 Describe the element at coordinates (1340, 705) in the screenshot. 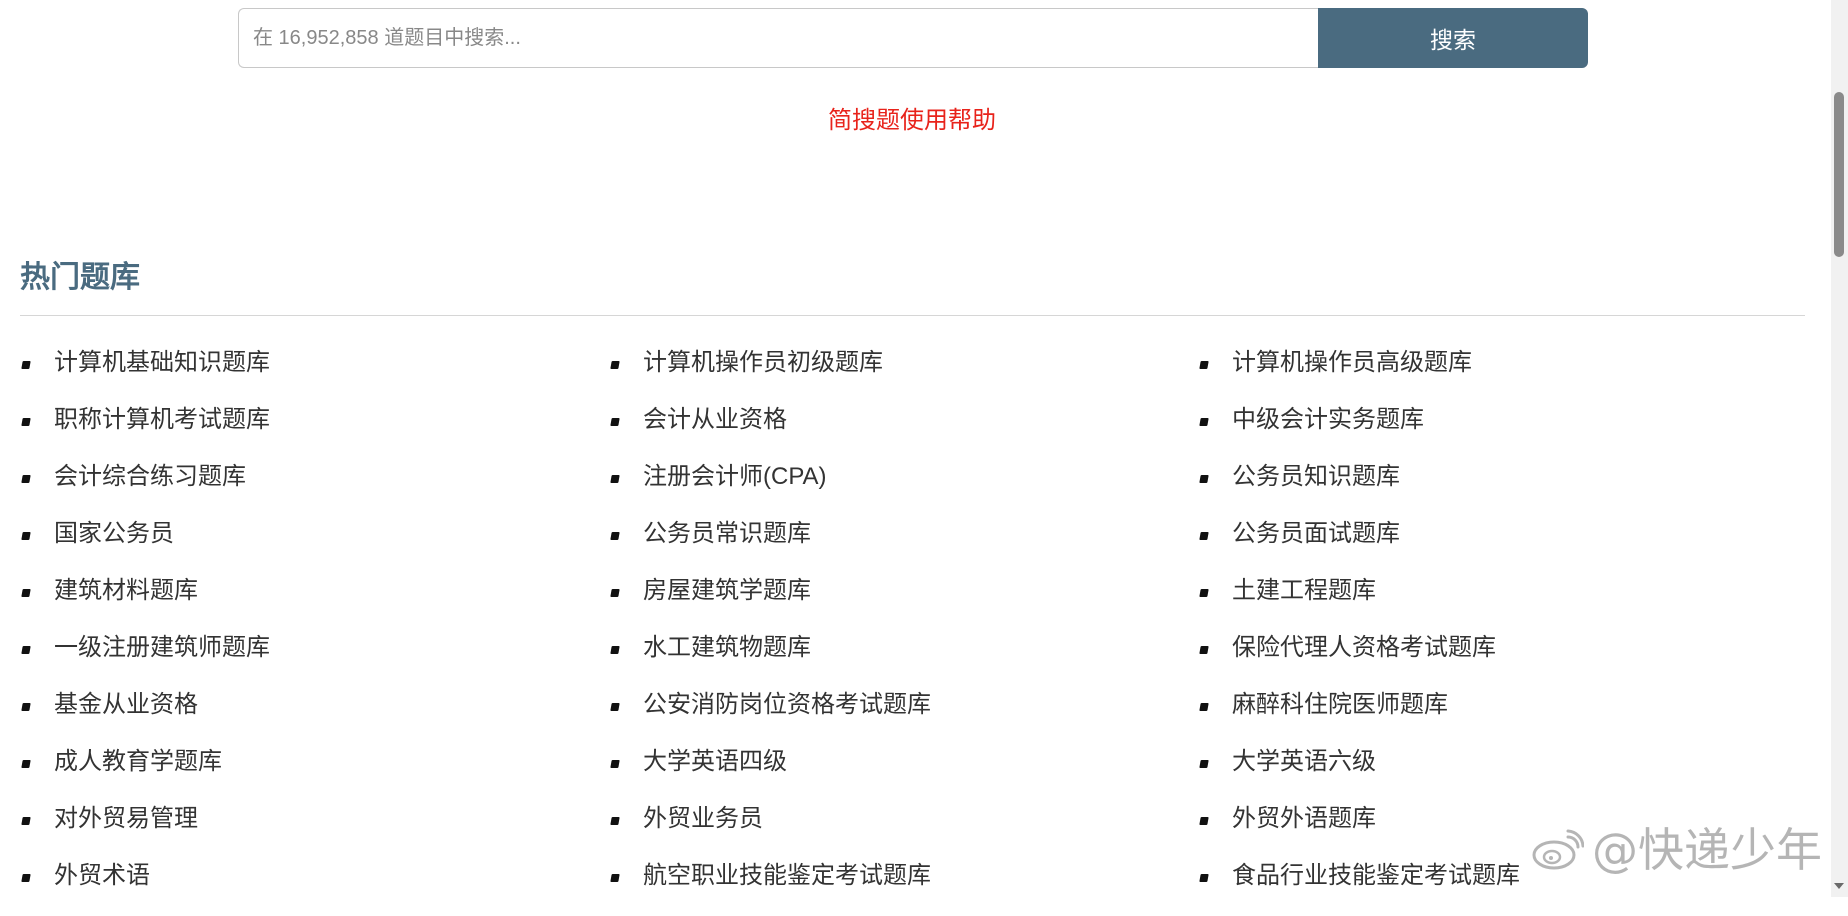

I see `question-bank-link: 麻醉科住院医师题库` at that location.